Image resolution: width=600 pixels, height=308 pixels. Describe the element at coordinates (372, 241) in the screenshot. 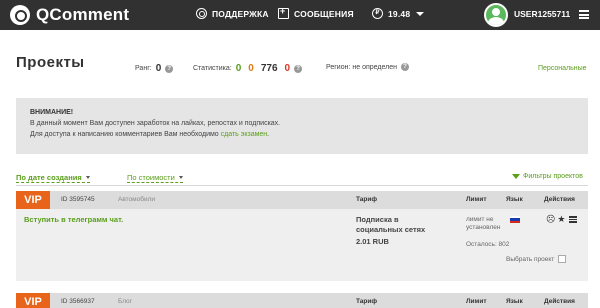

I see `tariff-price: 2.01 RUB` at that location.